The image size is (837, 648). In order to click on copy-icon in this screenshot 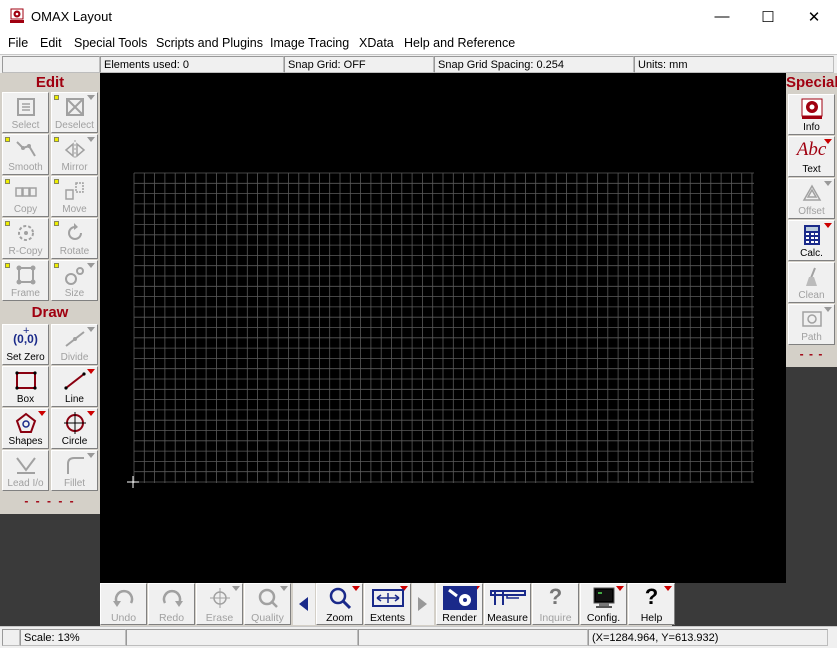, I will do `click(26, 192)`.